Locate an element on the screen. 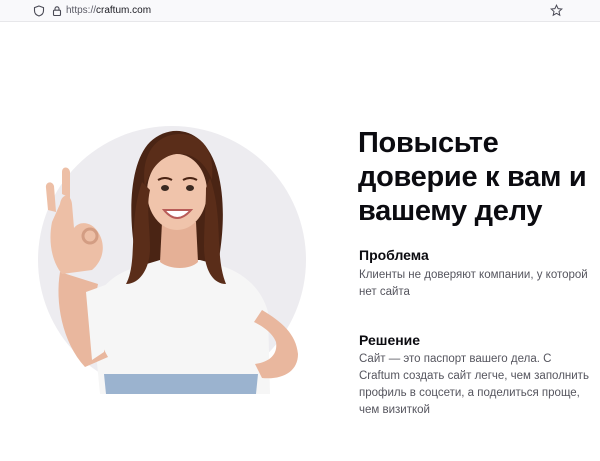 The width and height of the screenshot is (600, 461). url-scheme: https:// is located at coordinates (81, 10).